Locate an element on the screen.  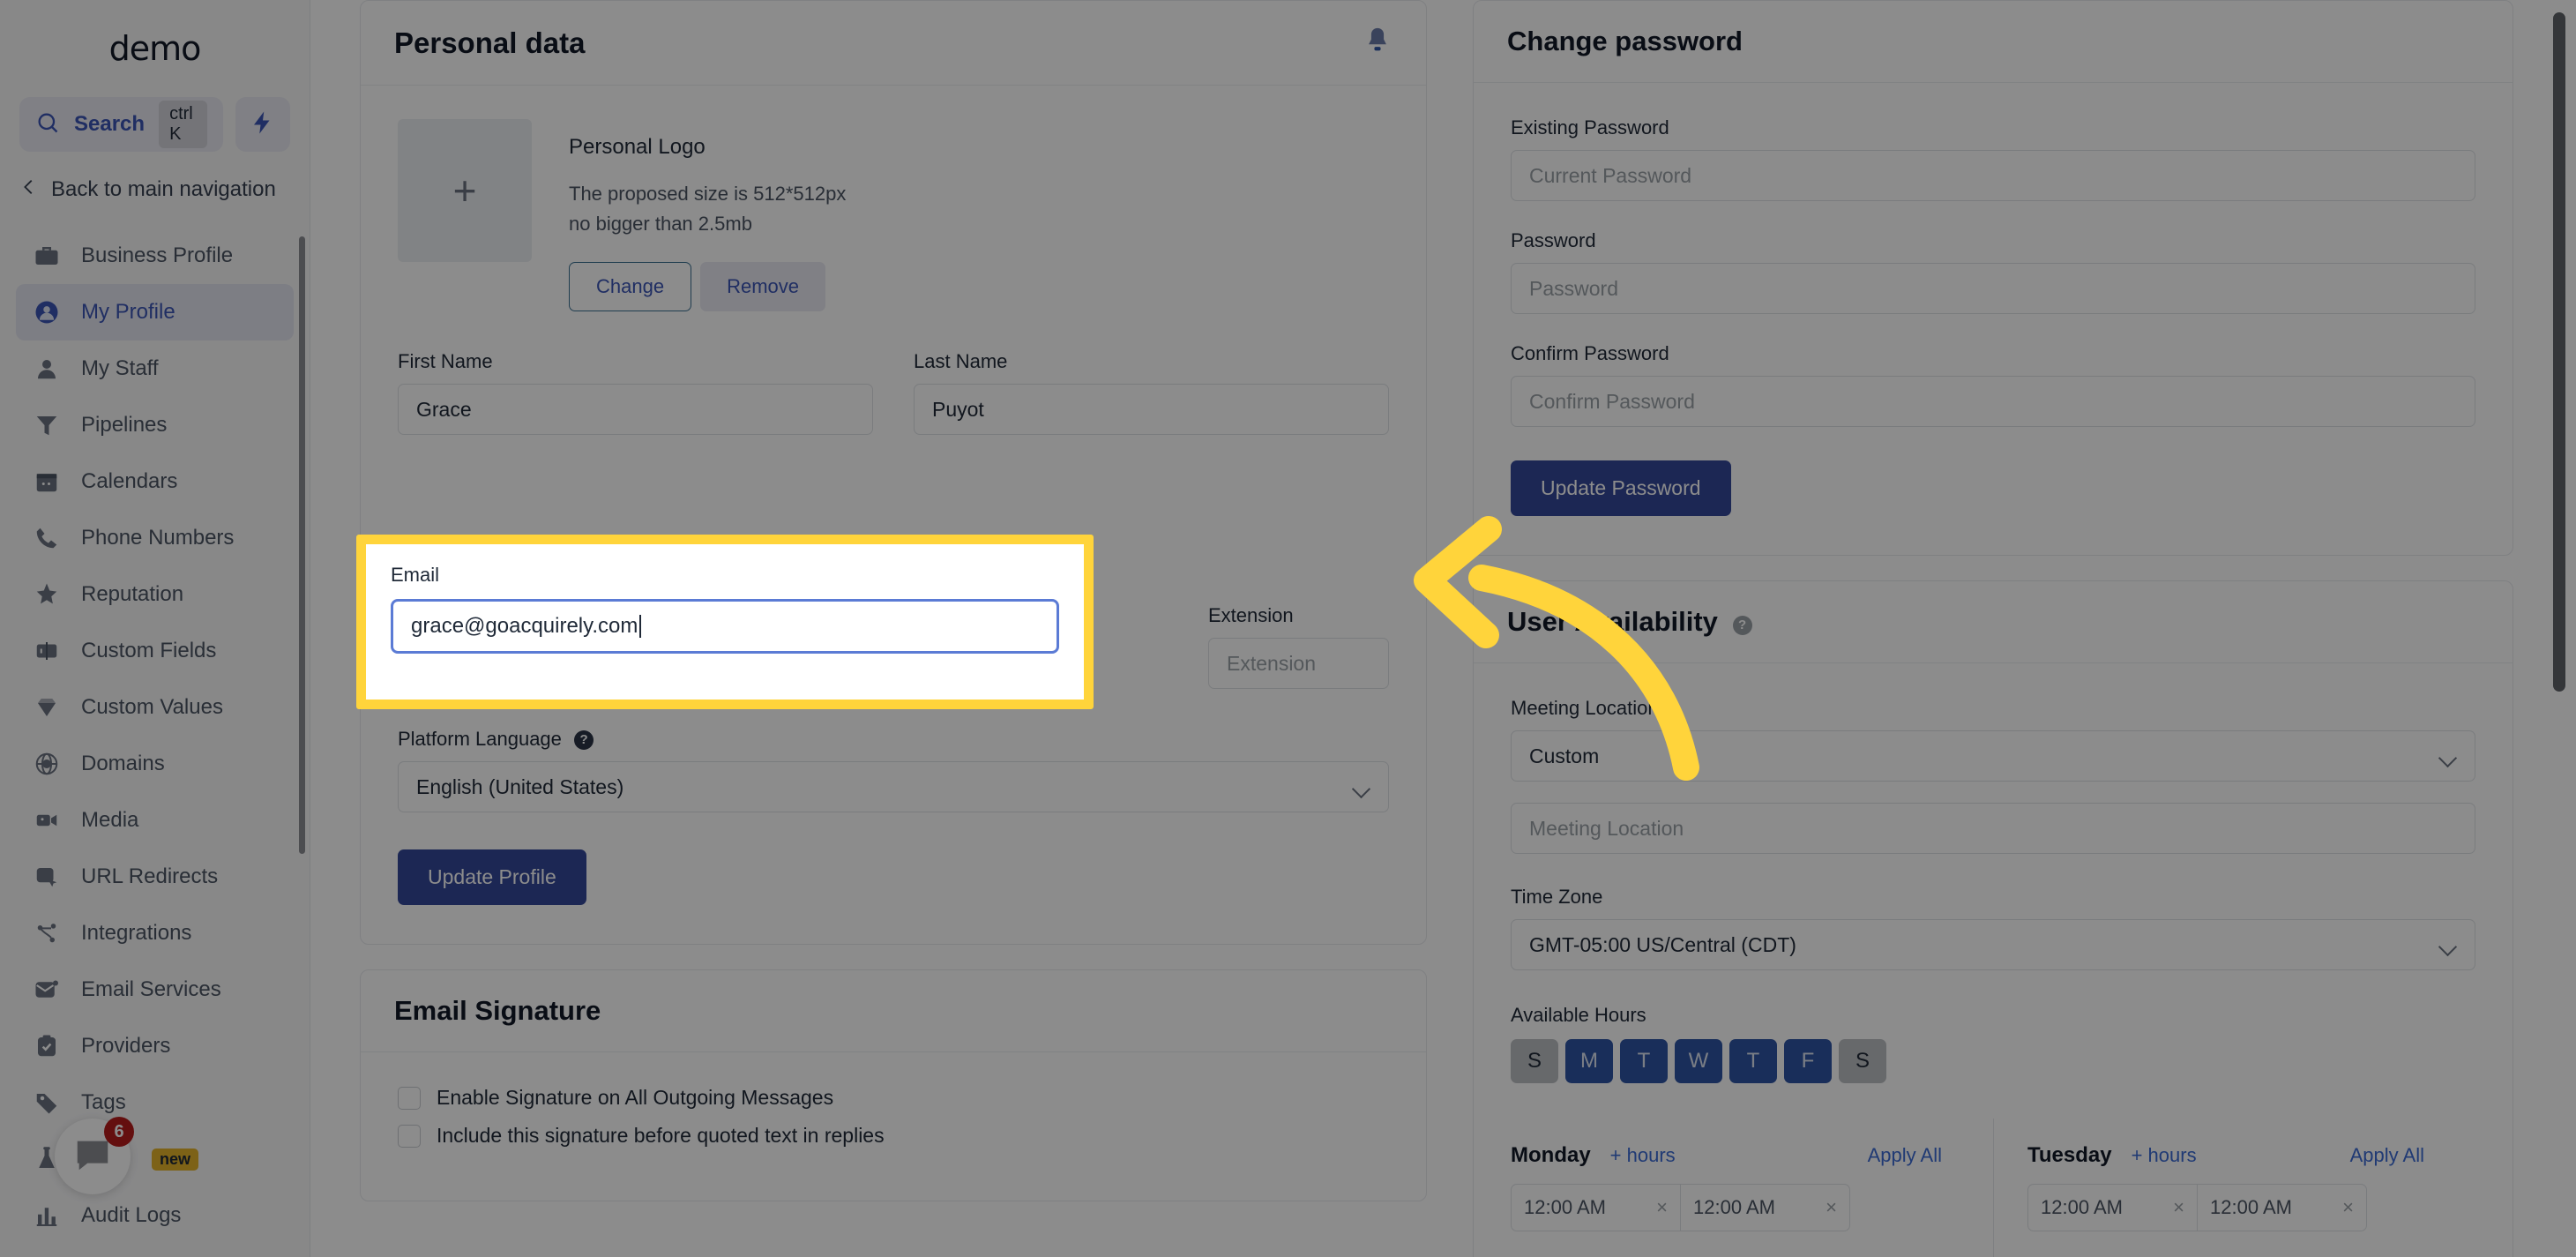
sidebar-item-label: My Staff is located at coordinates (120, 368).